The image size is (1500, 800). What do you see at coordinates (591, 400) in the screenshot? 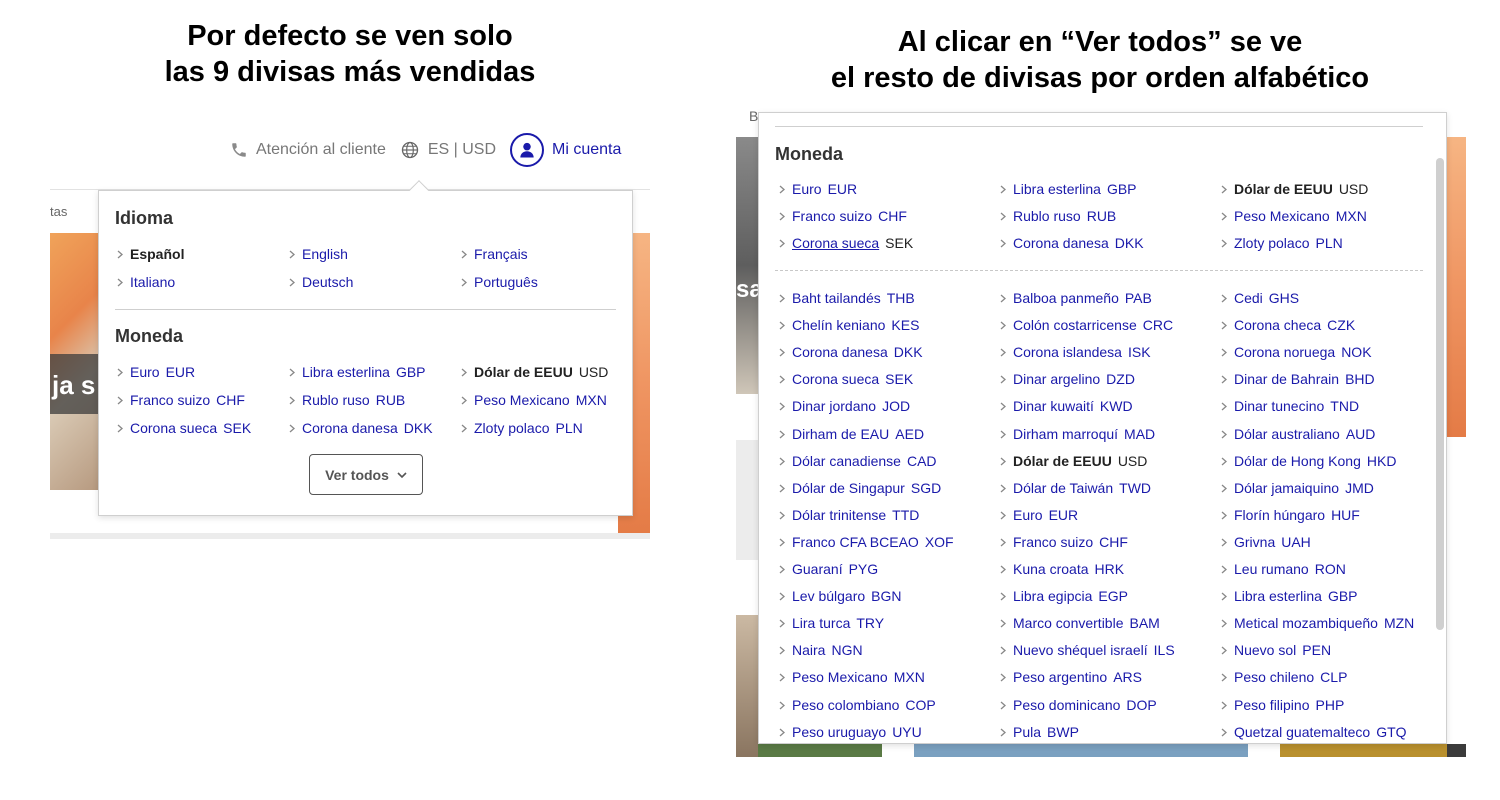
I see `currency-code: MXN` at bounding box center [591, 400].